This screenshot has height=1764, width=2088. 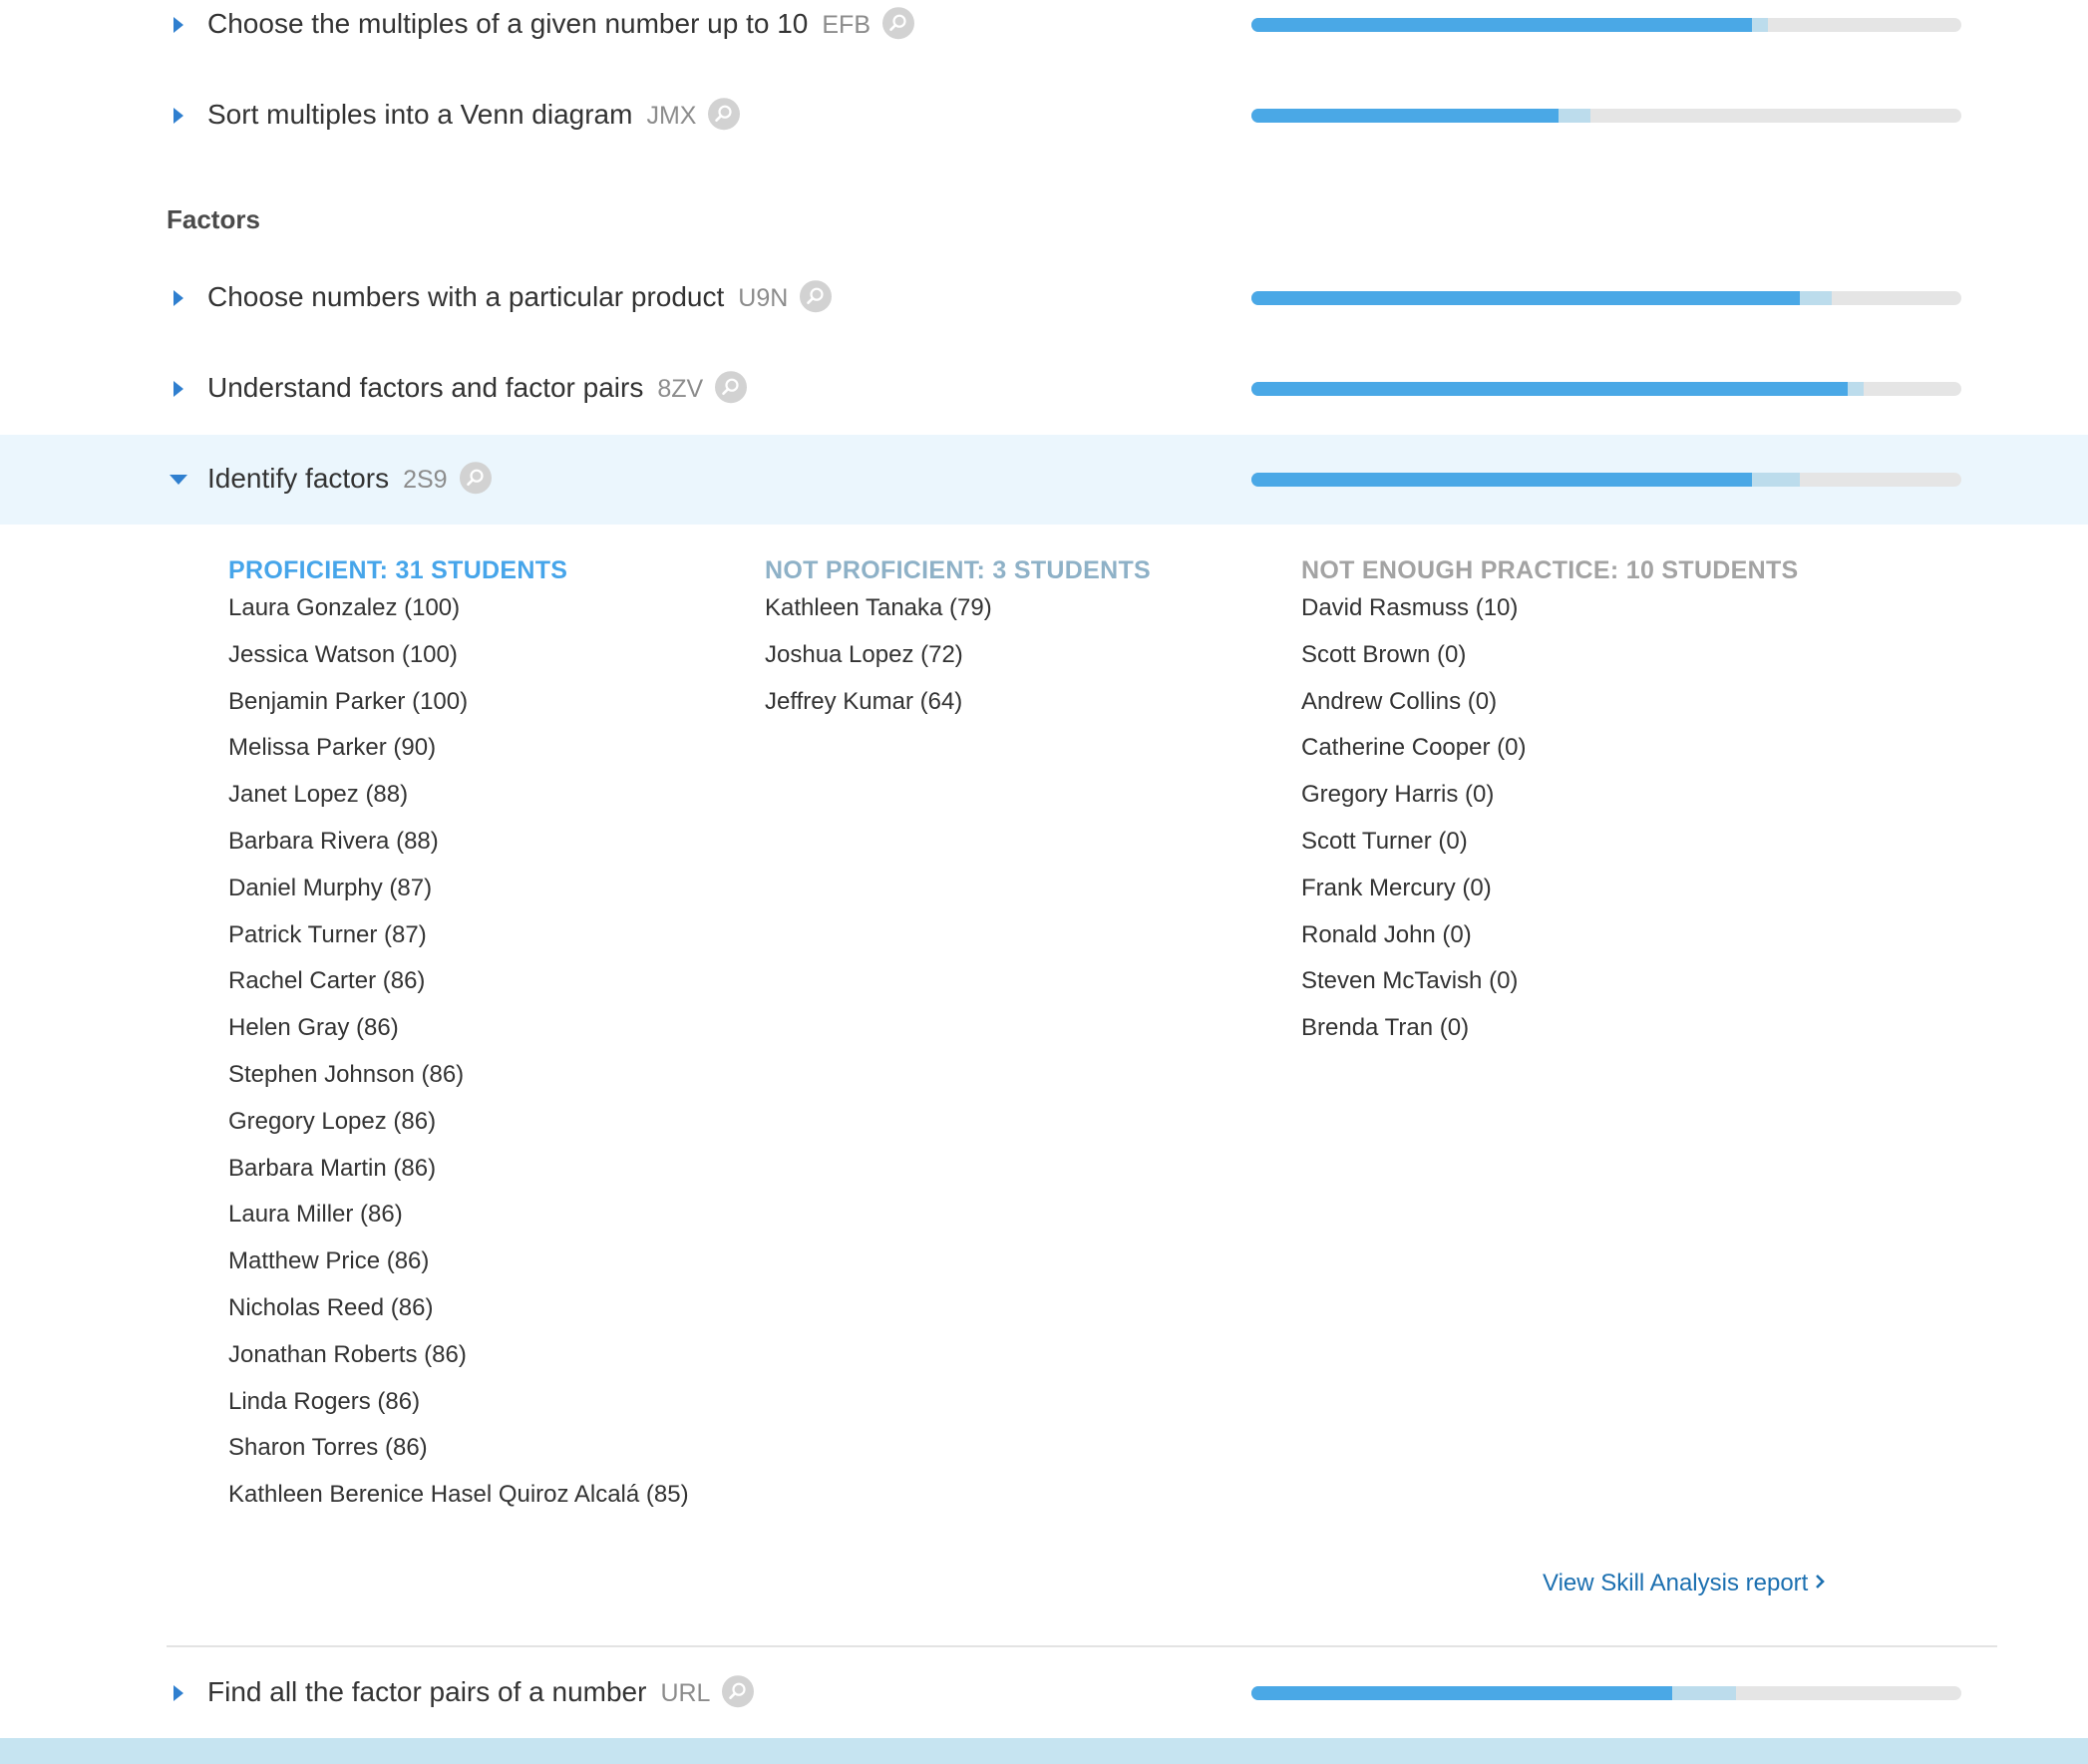 What do you see at coordinates (1410, 607) in the screenshot?
I see `student-entry: David Rasmuss (10)` at bounding box center [1410, 607].